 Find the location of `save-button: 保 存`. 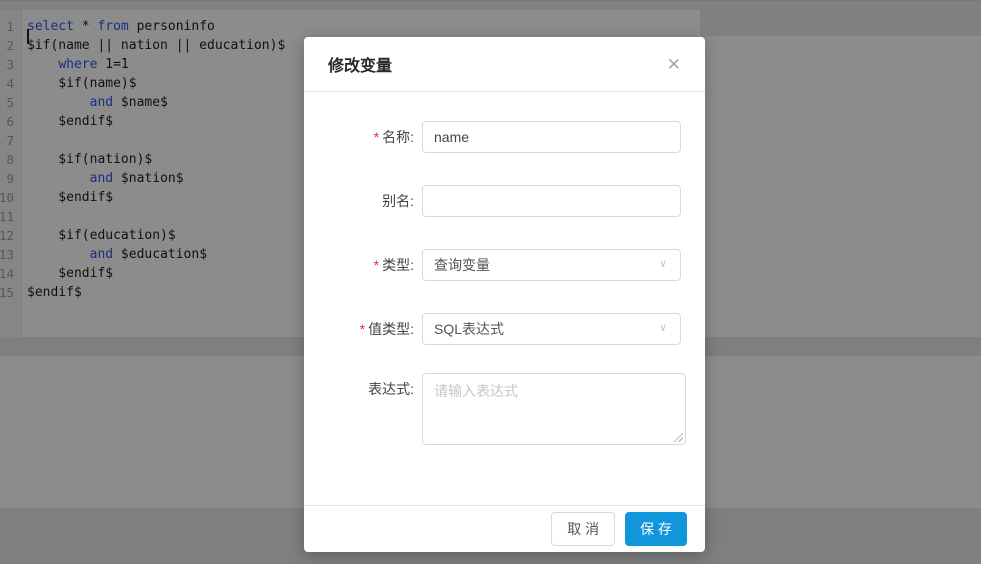

save-button: 保 存 is located at coordinates (656, 529).